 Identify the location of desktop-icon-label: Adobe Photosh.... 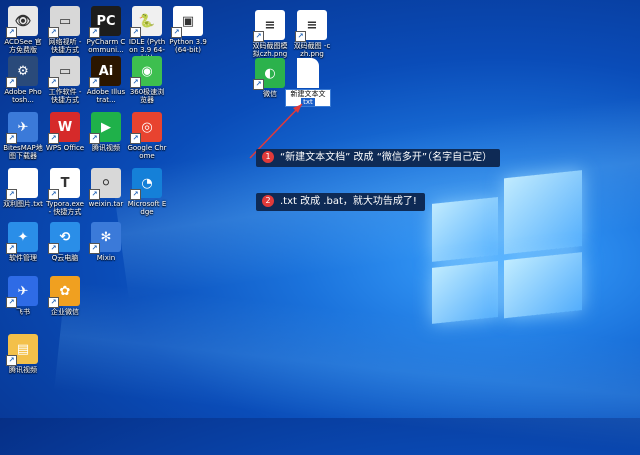
(23, 96).